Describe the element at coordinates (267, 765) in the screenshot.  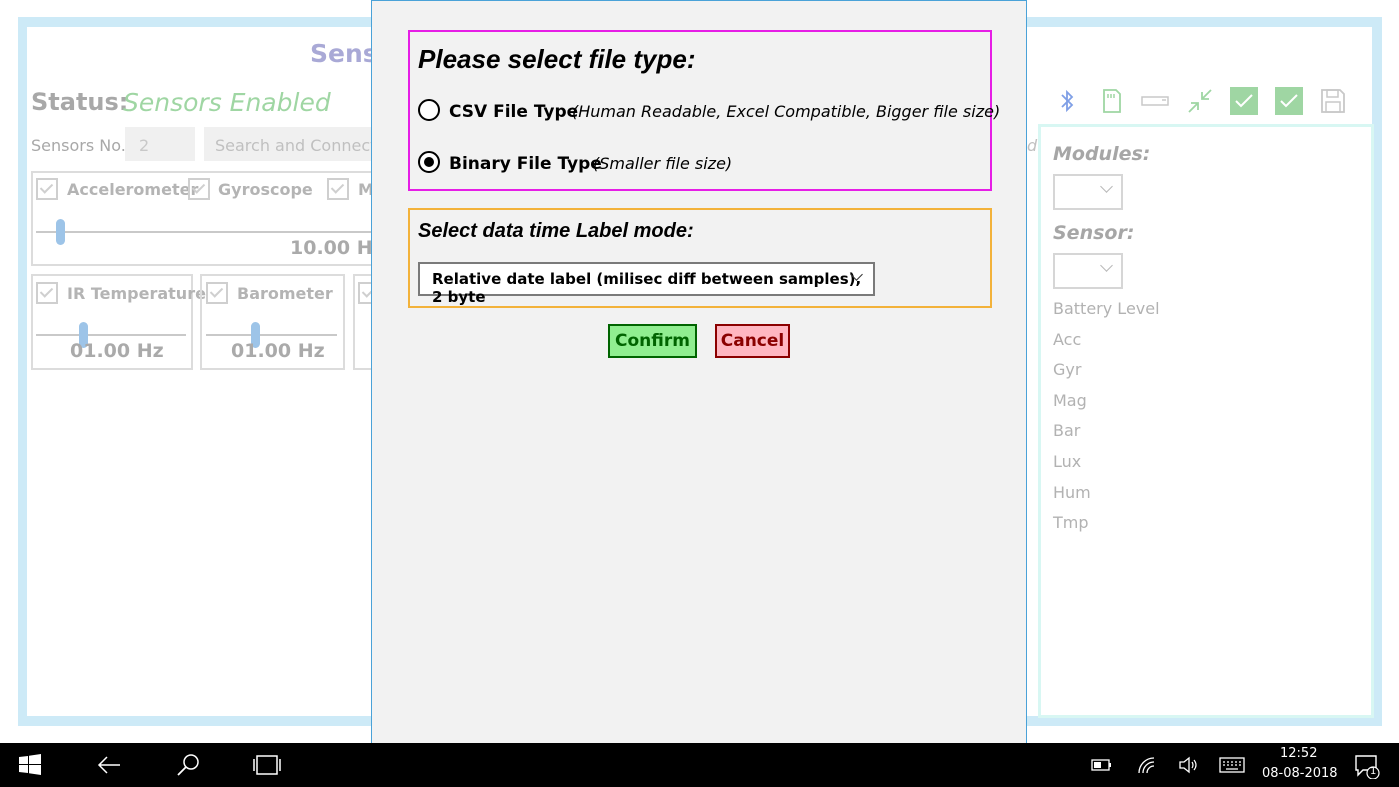
I see `task-view-icon` at that location.